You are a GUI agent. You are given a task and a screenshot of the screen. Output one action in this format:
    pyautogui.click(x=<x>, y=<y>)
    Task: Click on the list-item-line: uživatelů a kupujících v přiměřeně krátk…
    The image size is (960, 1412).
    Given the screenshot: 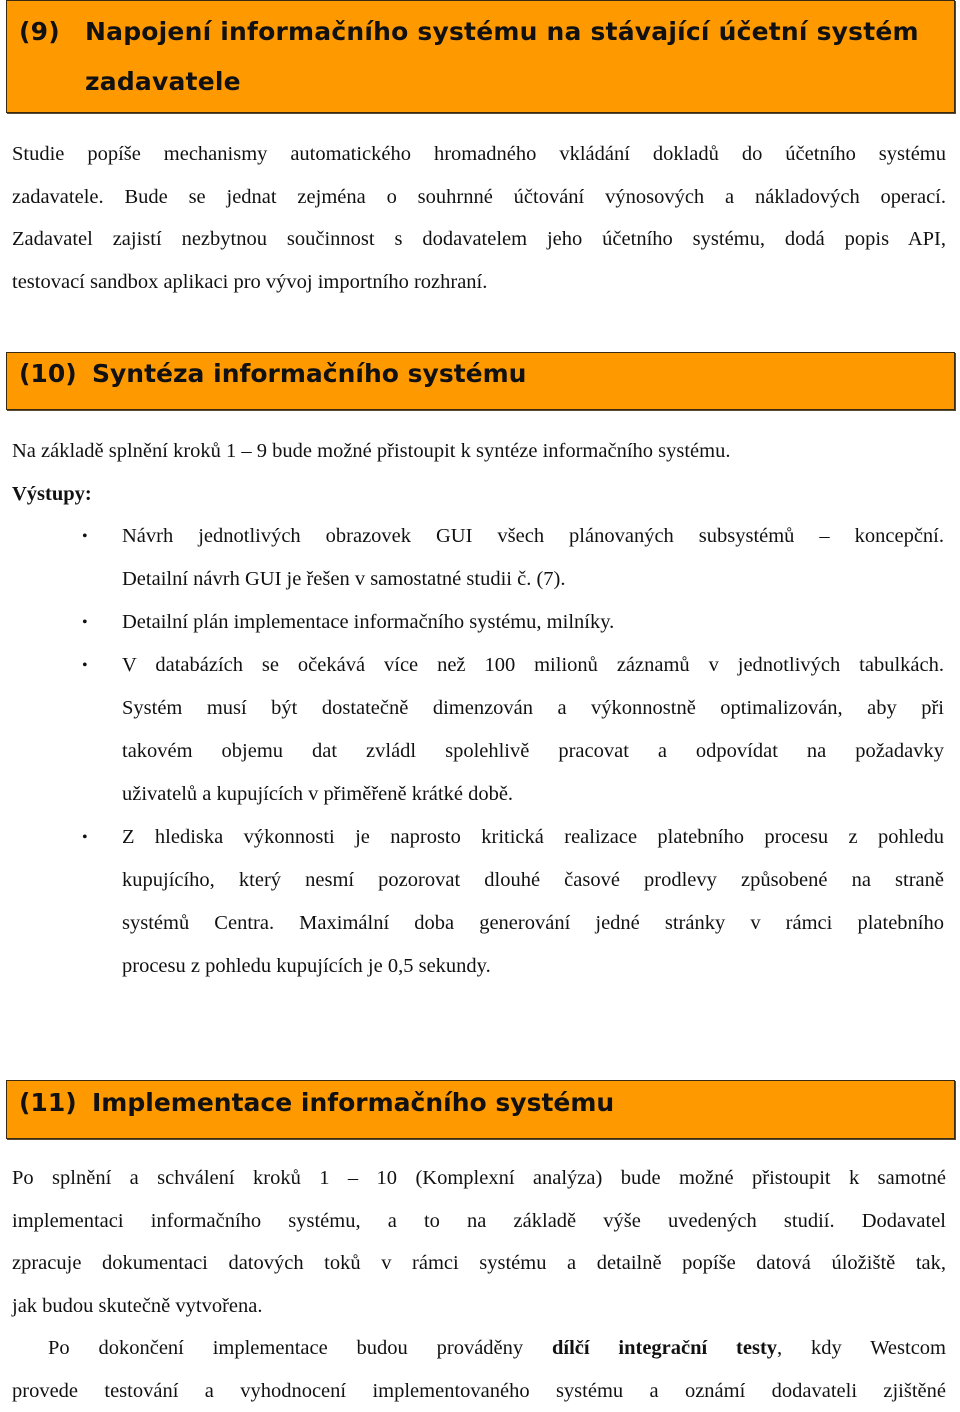 What is the action you would take?
    pyautogui.click(x=533, y=794)
    